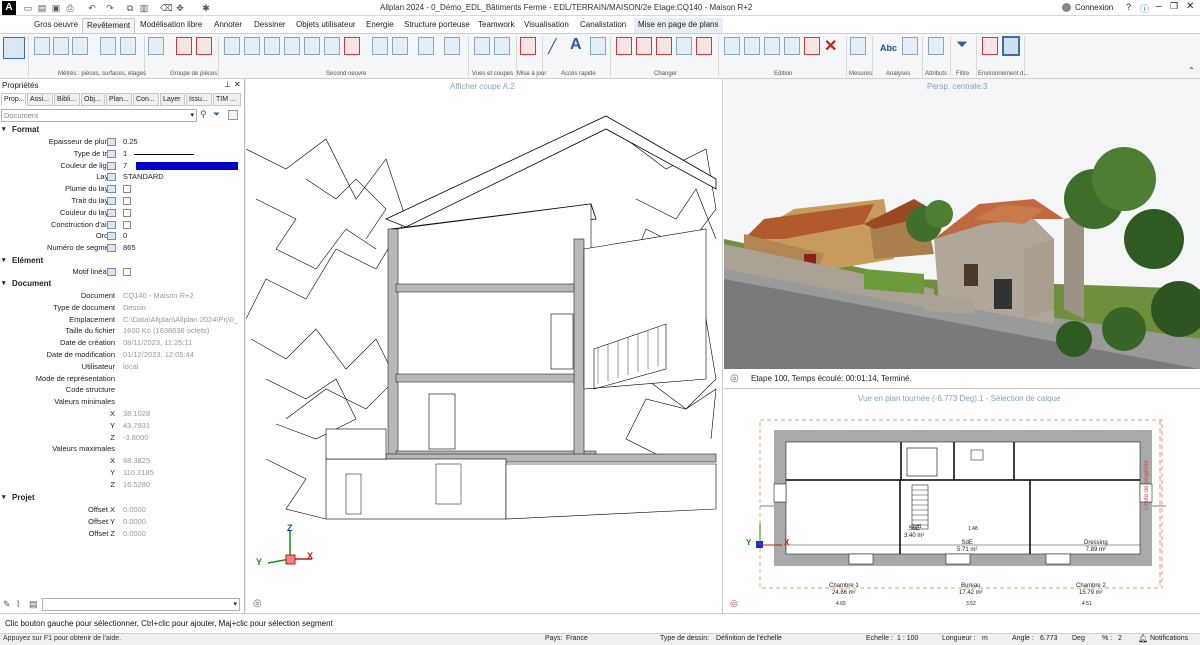 The height and width of the screenshot is (645, 1200). What do you see at coordinates (907, 638) in the screenshot?
I see `echelle-value: 1 : 100` at bounding box center [907, 638].